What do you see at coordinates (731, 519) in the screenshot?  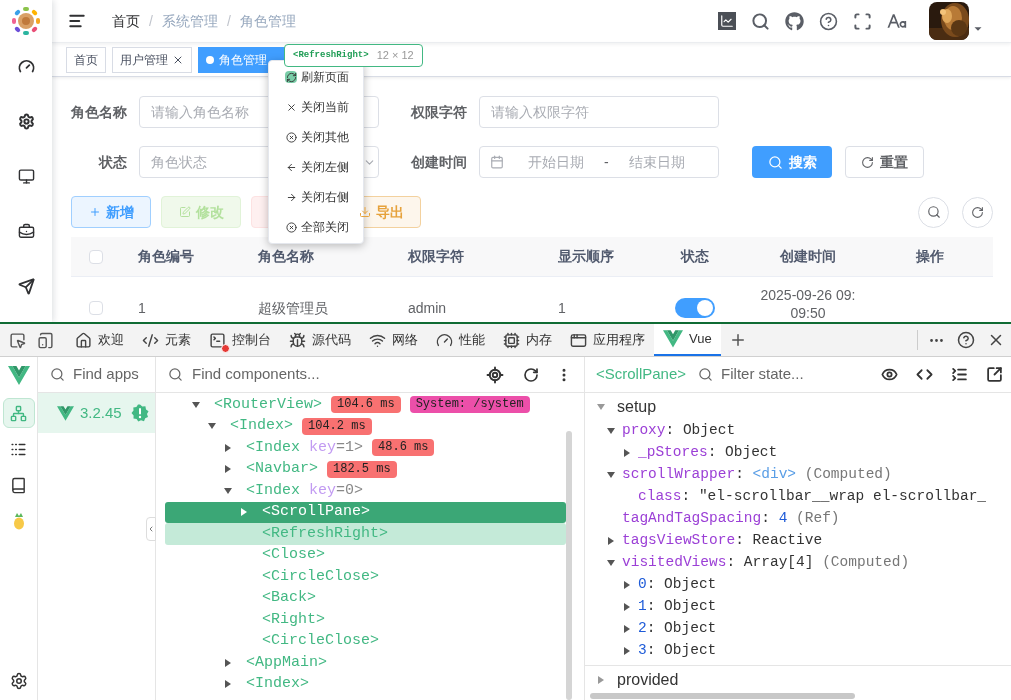 I see `state-entry: tagAndTagSpacing: 4 (Ref)` at bounding box center [731, 519].